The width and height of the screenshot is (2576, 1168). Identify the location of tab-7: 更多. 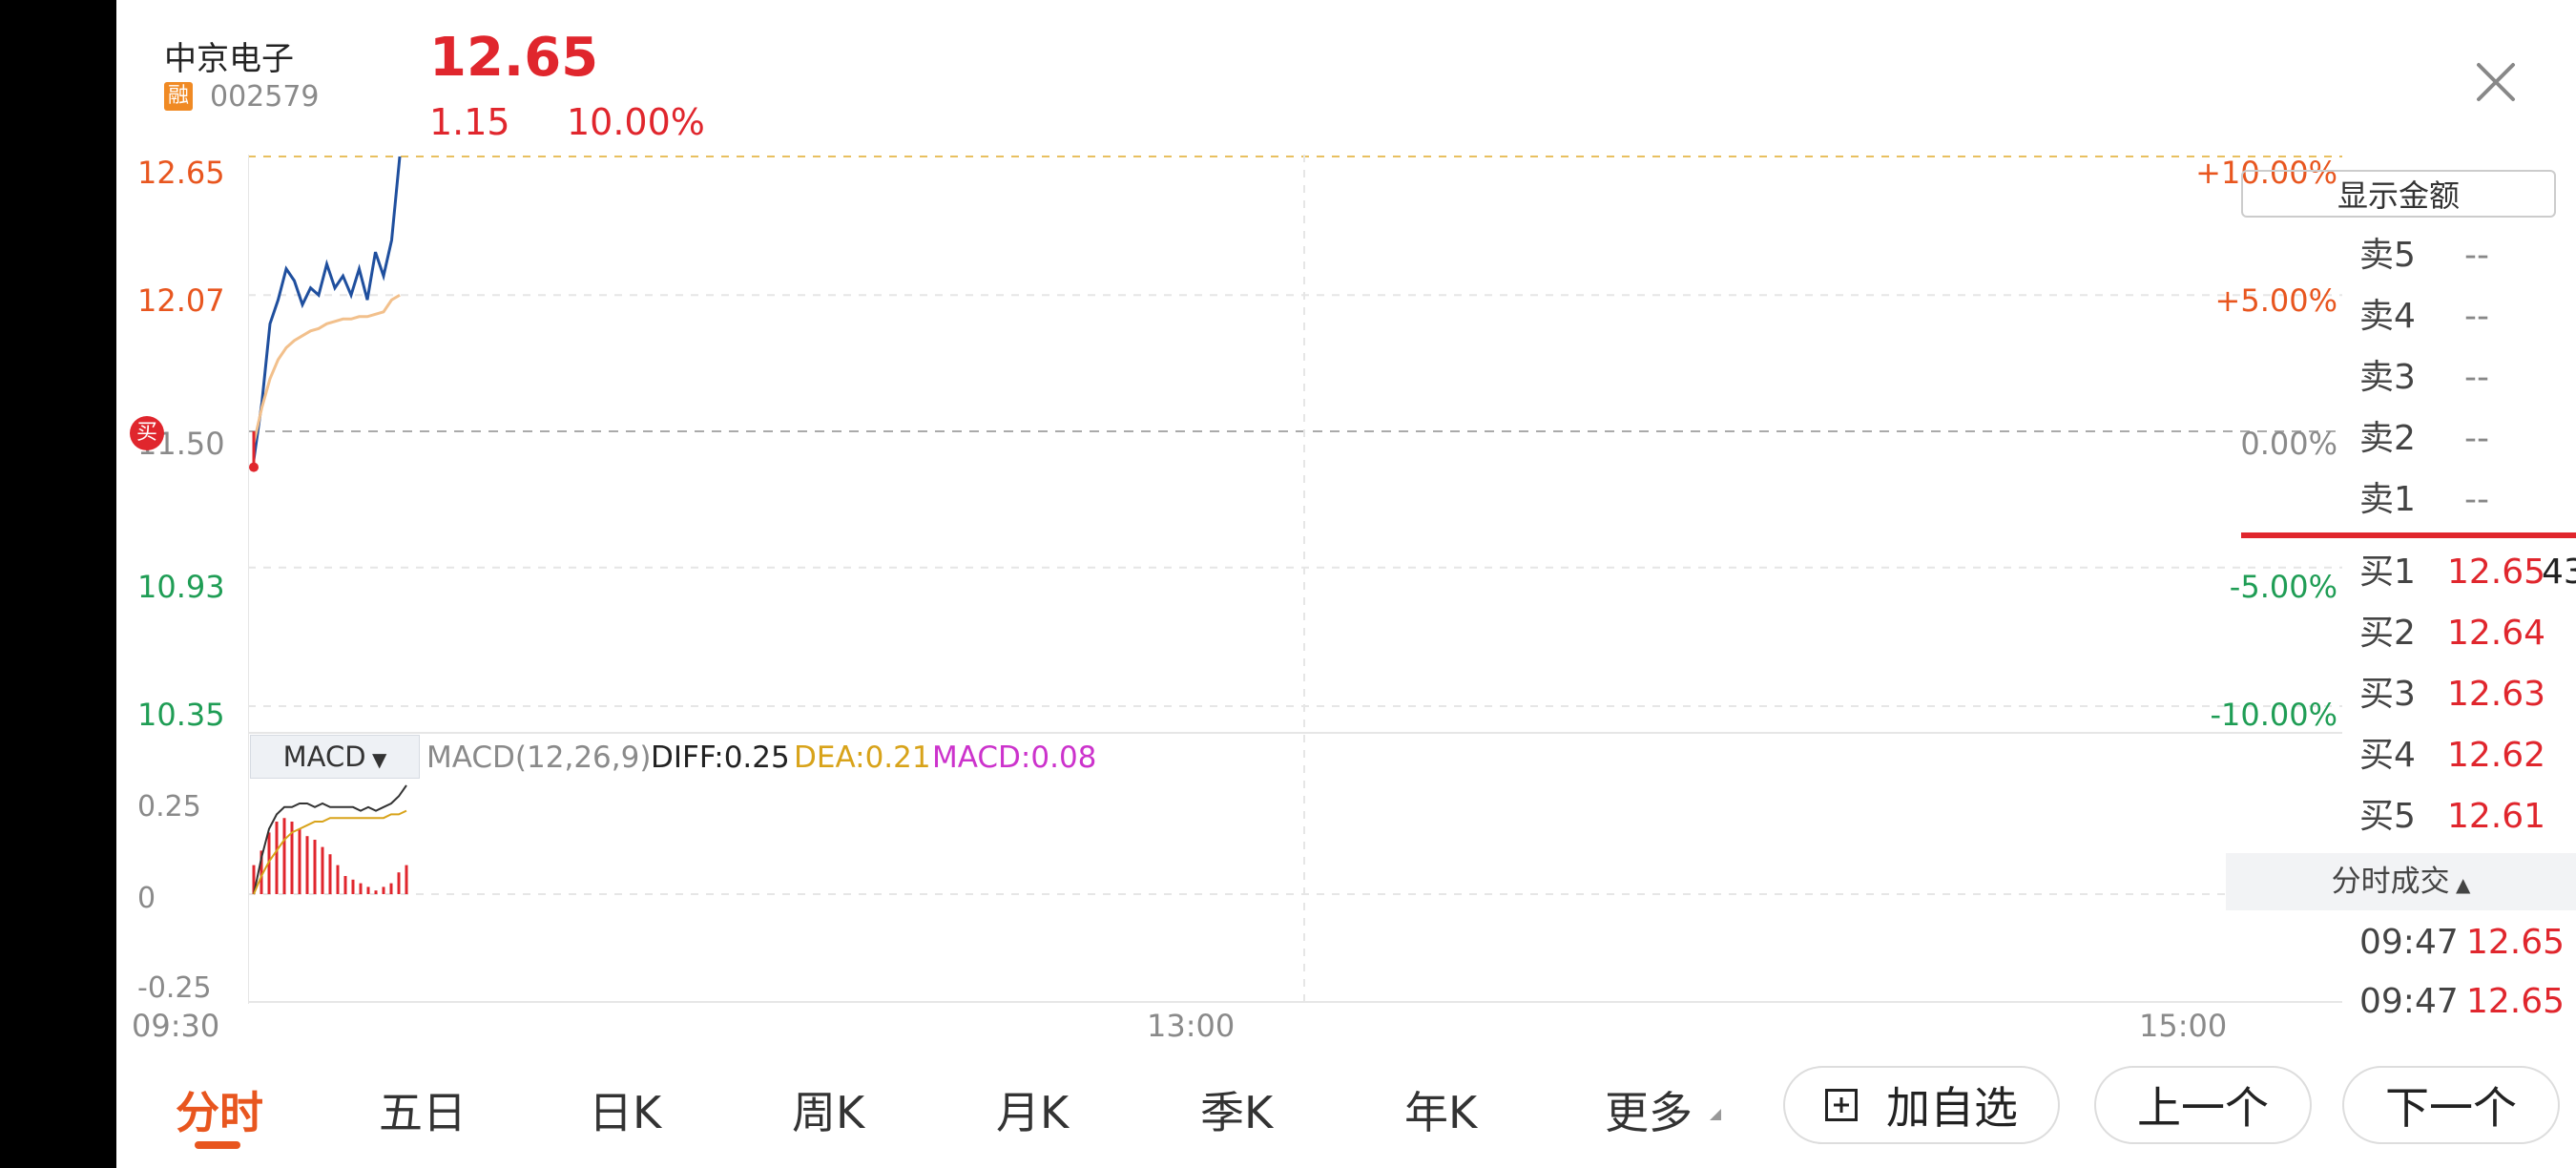
(1649, 1109).